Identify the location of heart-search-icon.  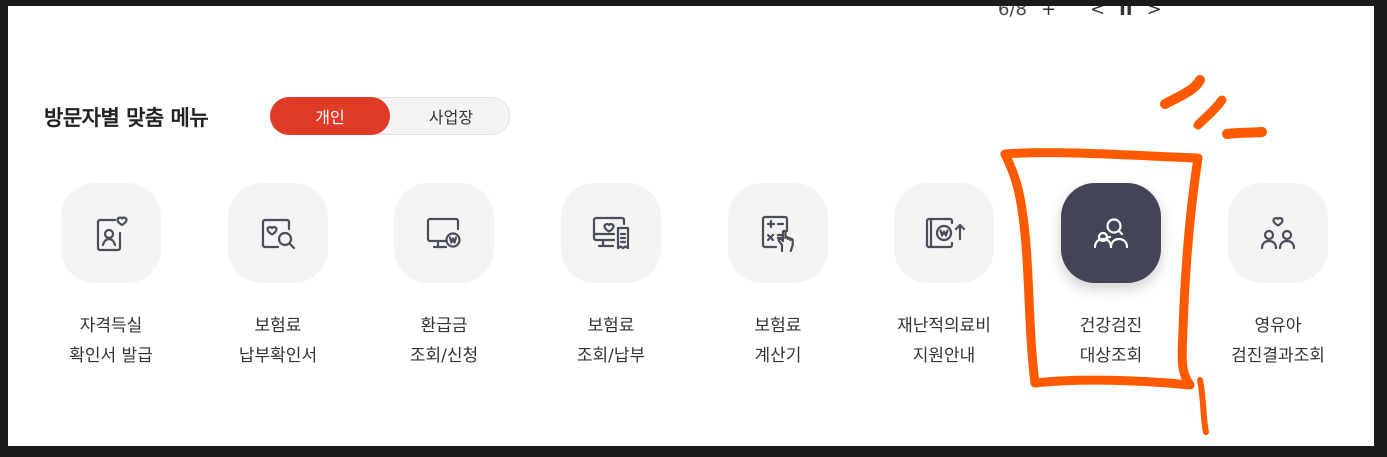
(278, 234).